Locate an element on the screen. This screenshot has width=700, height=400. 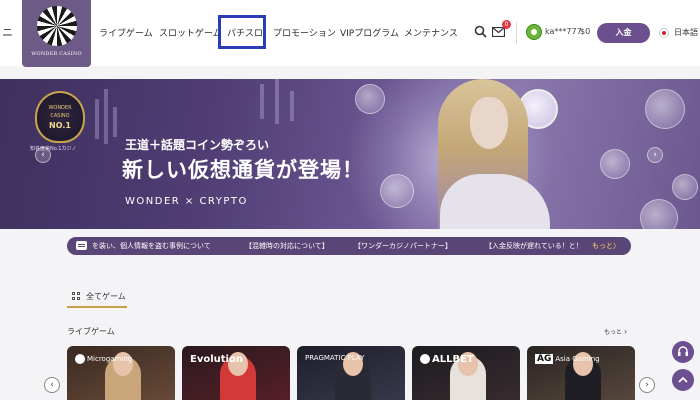
tab-all-games-label: 全てゲーム is located at coordinates (106, 296).